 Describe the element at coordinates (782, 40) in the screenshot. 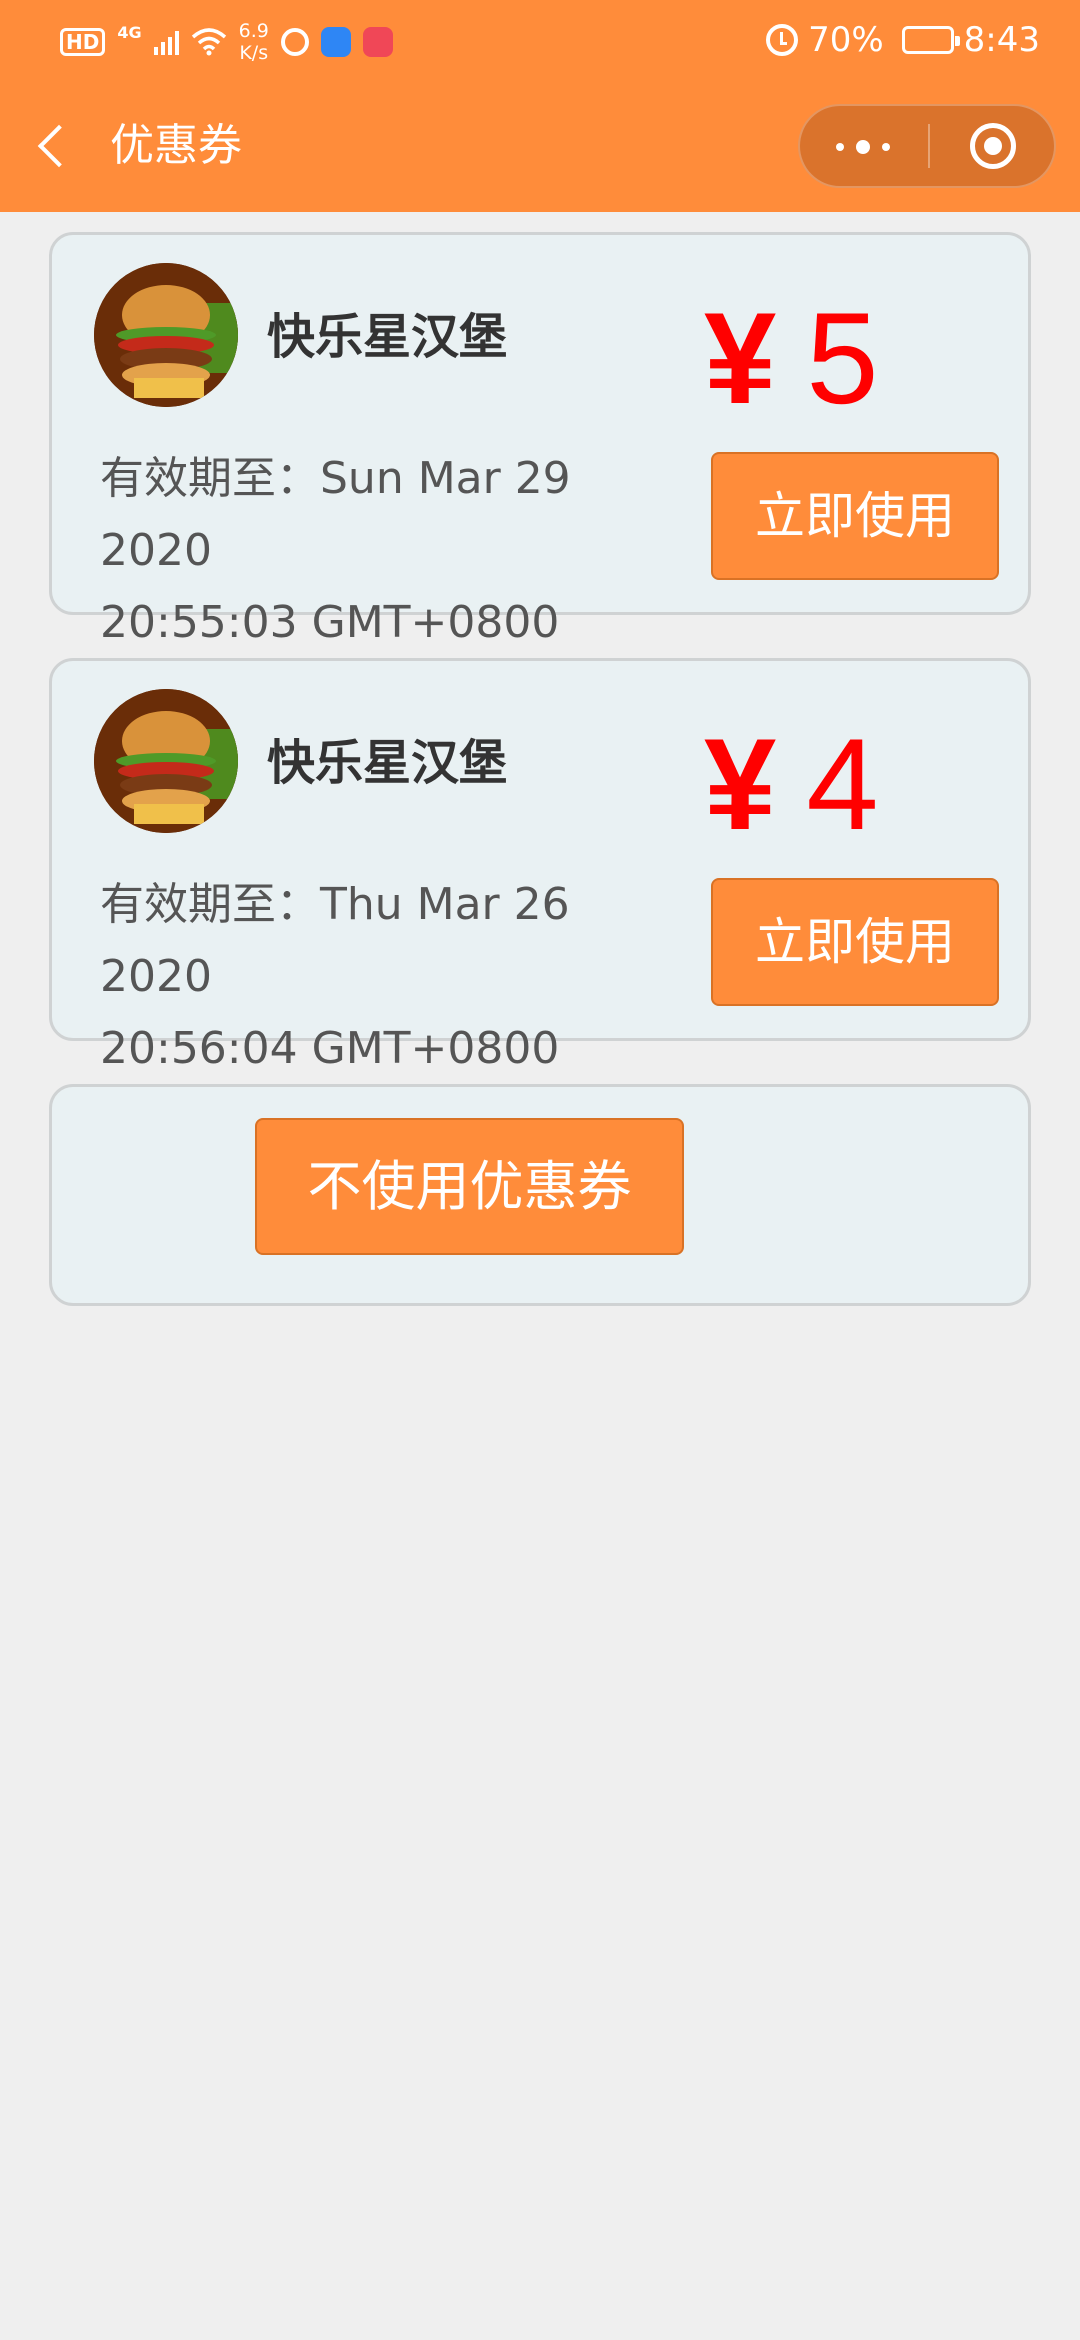

I see `alarm-icon` at that location.